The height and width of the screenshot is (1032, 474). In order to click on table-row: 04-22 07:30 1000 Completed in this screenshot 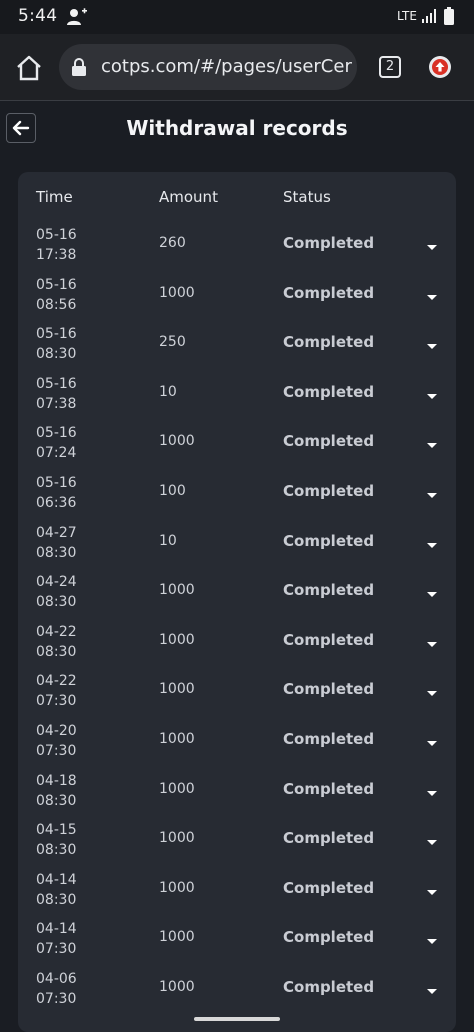, I will do `click(237, 695)`.